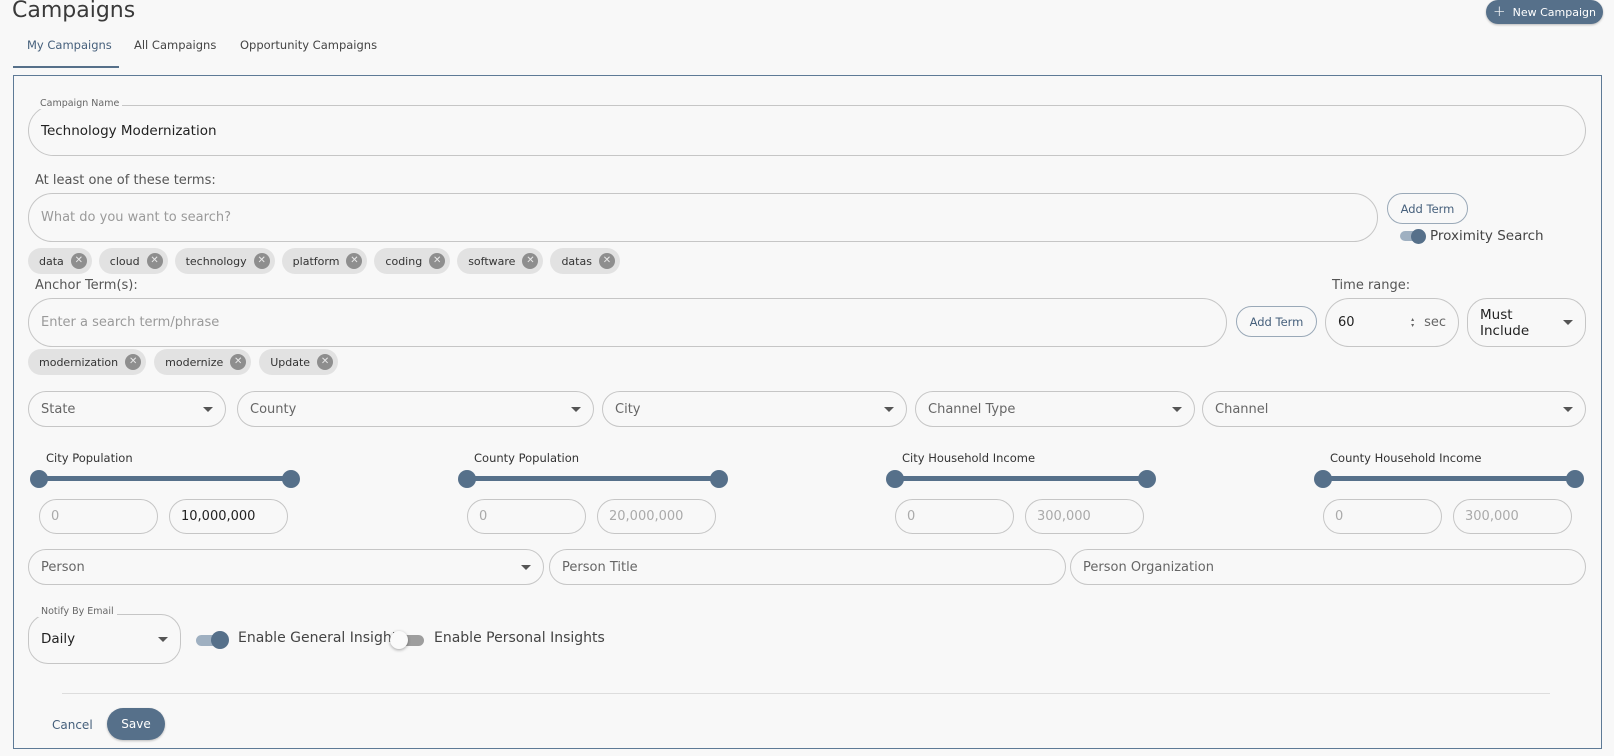  Describe the element at coordinates (807, 130) in the screenshot. I see `campaign-name-field: Technology Modernization` at that location.